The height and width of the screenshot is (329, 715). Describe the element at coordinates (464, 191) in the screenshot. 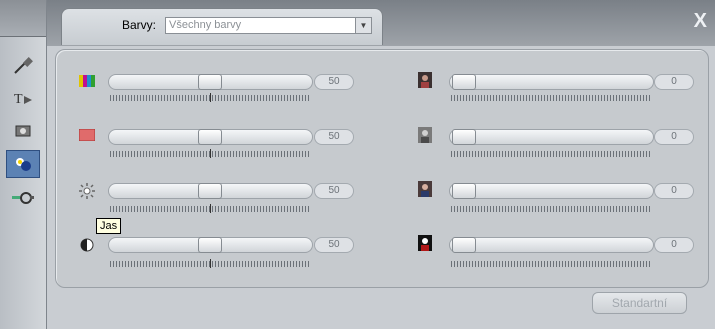

I see `portrait-3-slider-thumb` at that location.